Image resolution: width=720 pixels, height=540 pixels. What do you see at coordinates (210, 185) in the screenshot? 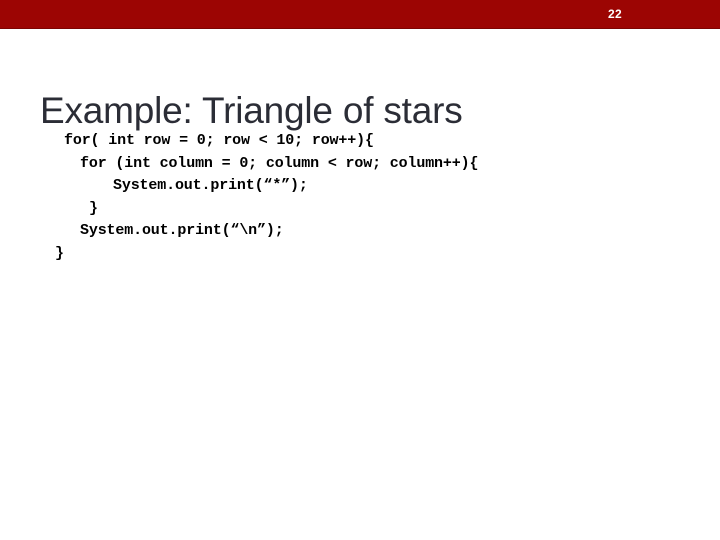
I see `code-line: System.out.print(“*”);` at bounding box center [210, 185].